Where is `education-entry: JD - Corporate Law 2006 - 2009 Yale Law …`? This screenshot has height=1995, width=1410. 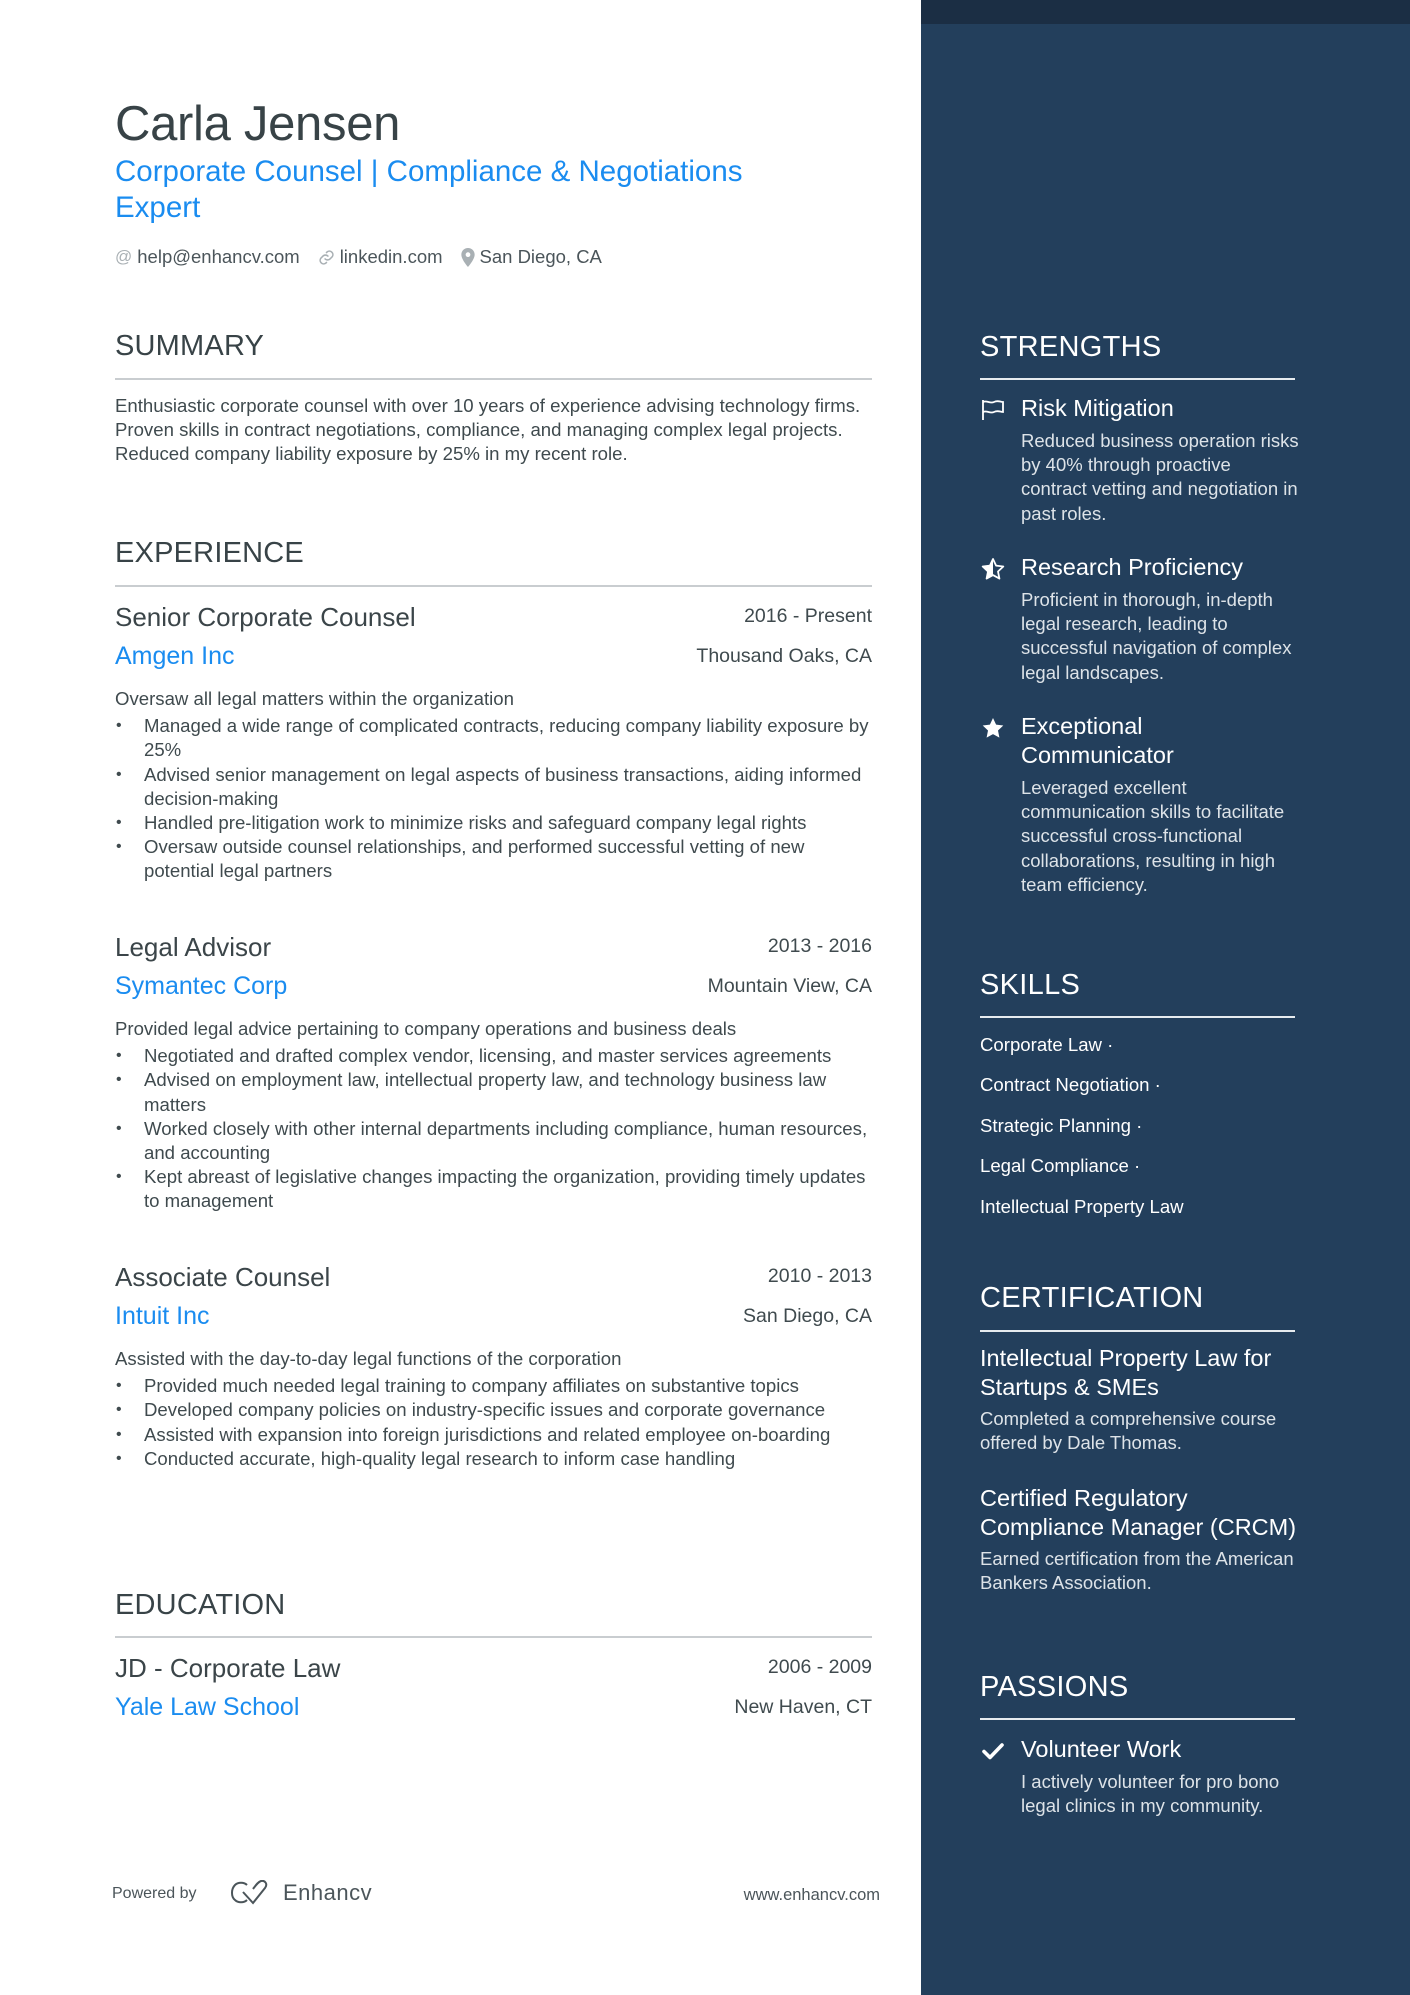 education-entry: JD - Corporate Law 2006 - 2009 Yale Law … is located at coordinates (493, 1693).